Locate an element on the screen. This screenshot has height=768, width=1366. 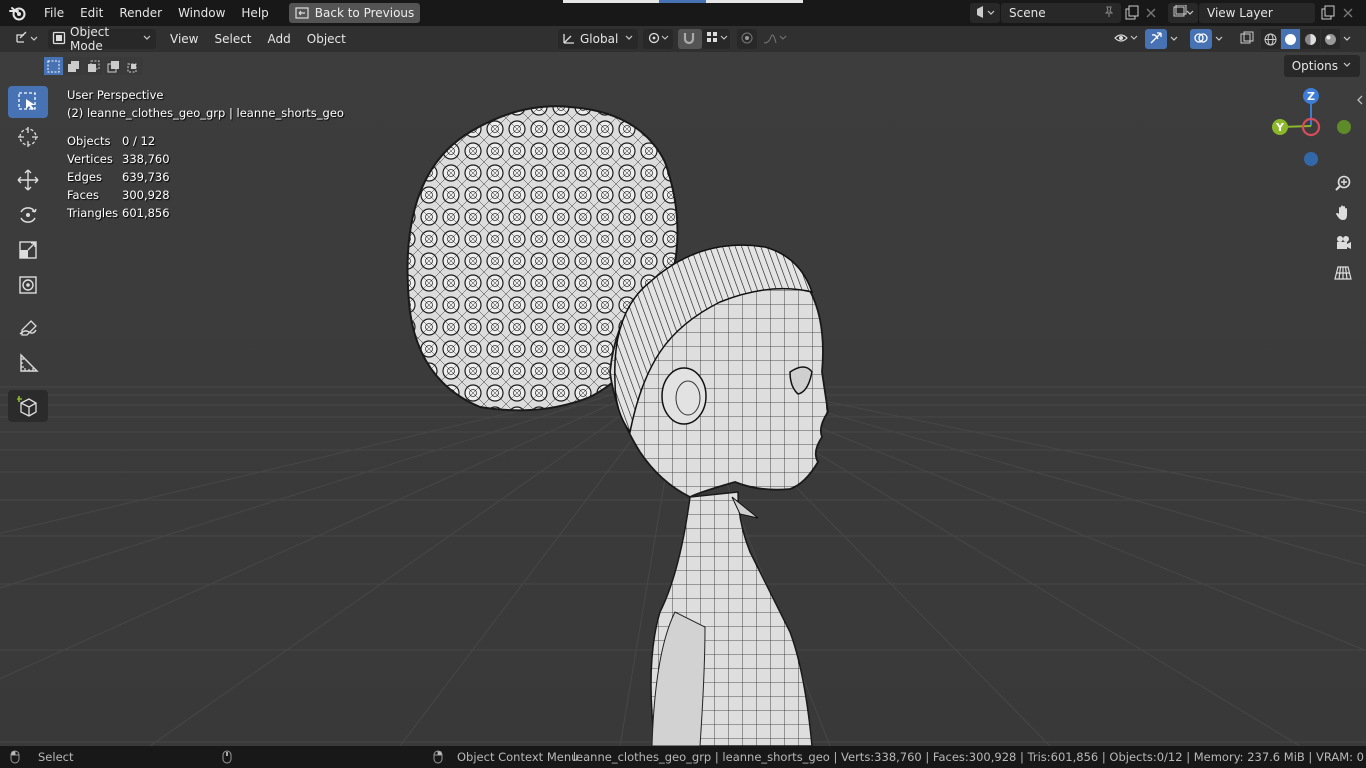
pan-button is located at coordinates (1343, 213).